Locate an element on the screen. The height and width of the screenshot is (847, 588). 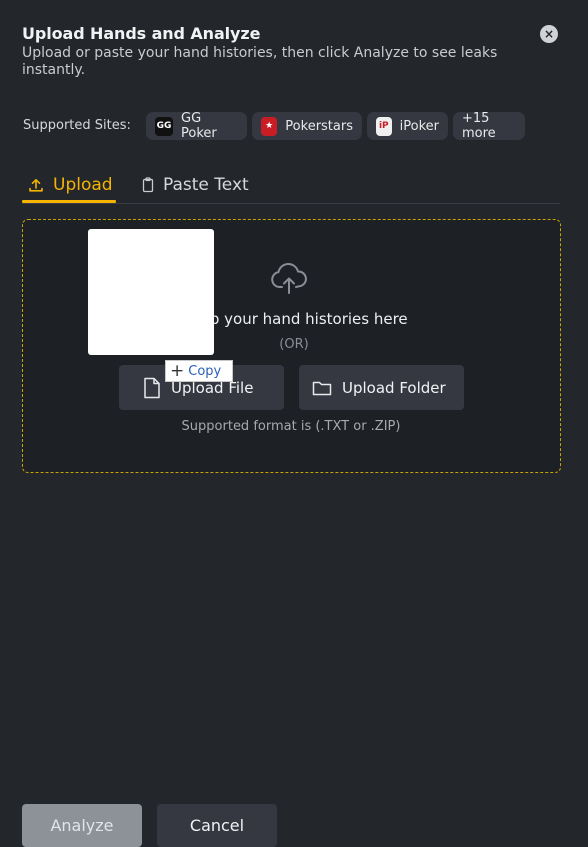
modal-title: Upload Hands and Analyze is located at coordinates (141, 33).